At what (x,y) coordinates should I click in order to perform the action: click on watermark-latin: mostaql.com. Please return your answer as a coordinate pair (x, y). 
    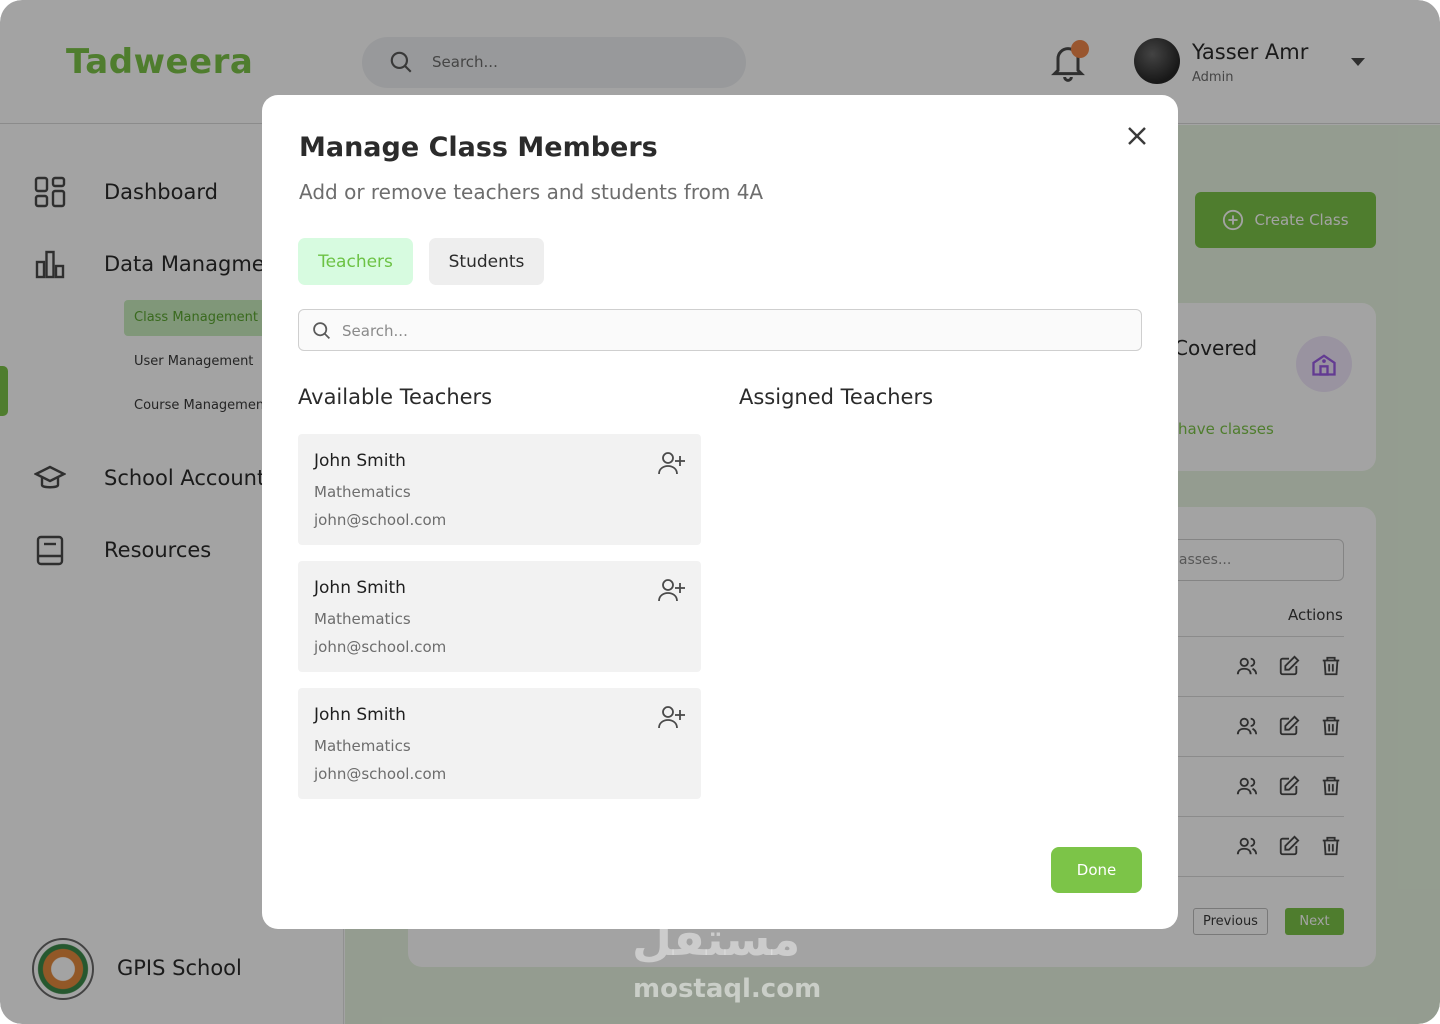
    Looking at the image, I should click on (727, 989).